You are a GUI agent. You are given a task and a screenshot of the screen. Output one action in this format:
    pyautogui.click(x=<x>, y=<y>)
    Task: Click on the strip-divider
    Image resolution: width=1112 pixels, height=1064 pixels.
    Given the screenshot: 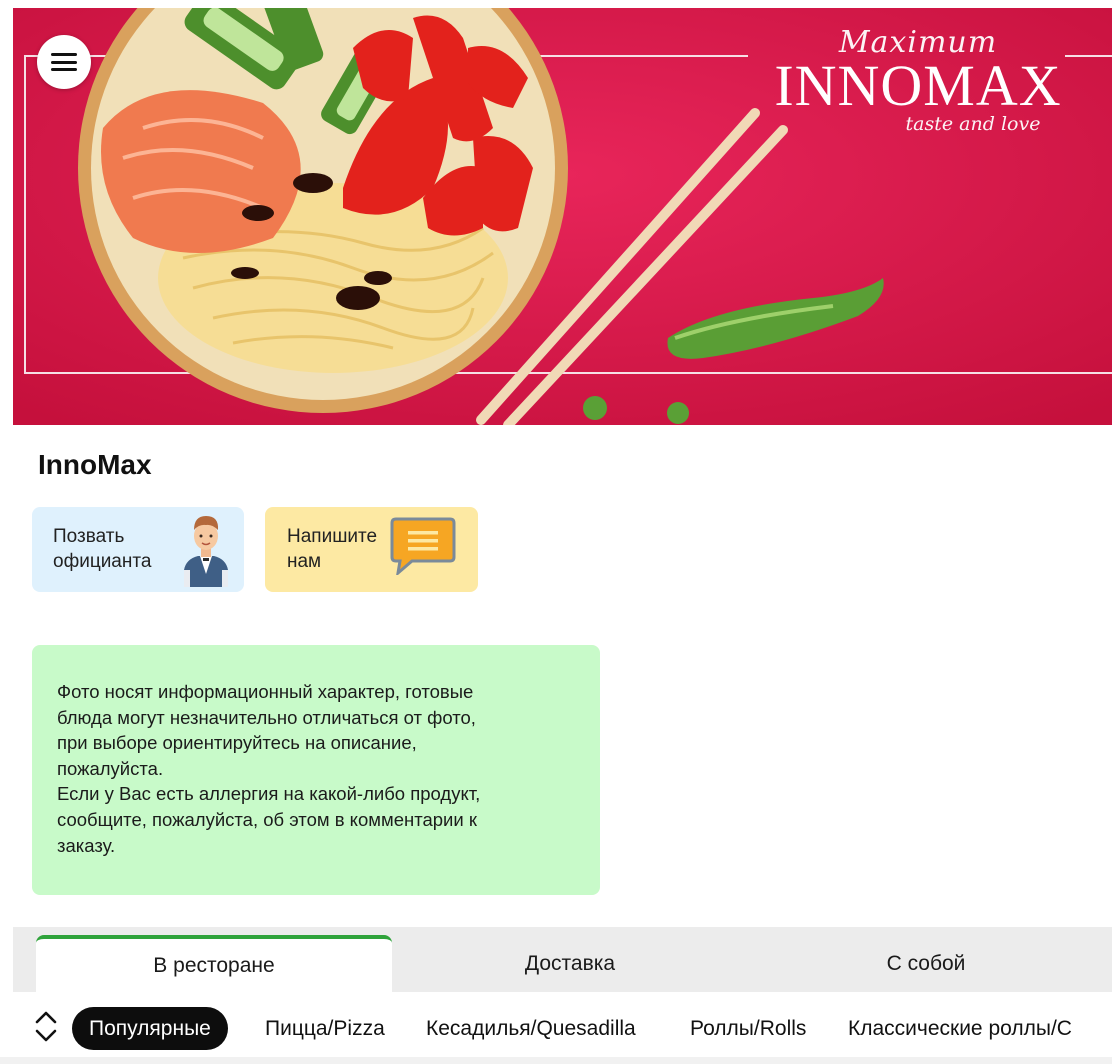 What is the action you would take?
    pyautogui.click(x=556, y=1060)
    